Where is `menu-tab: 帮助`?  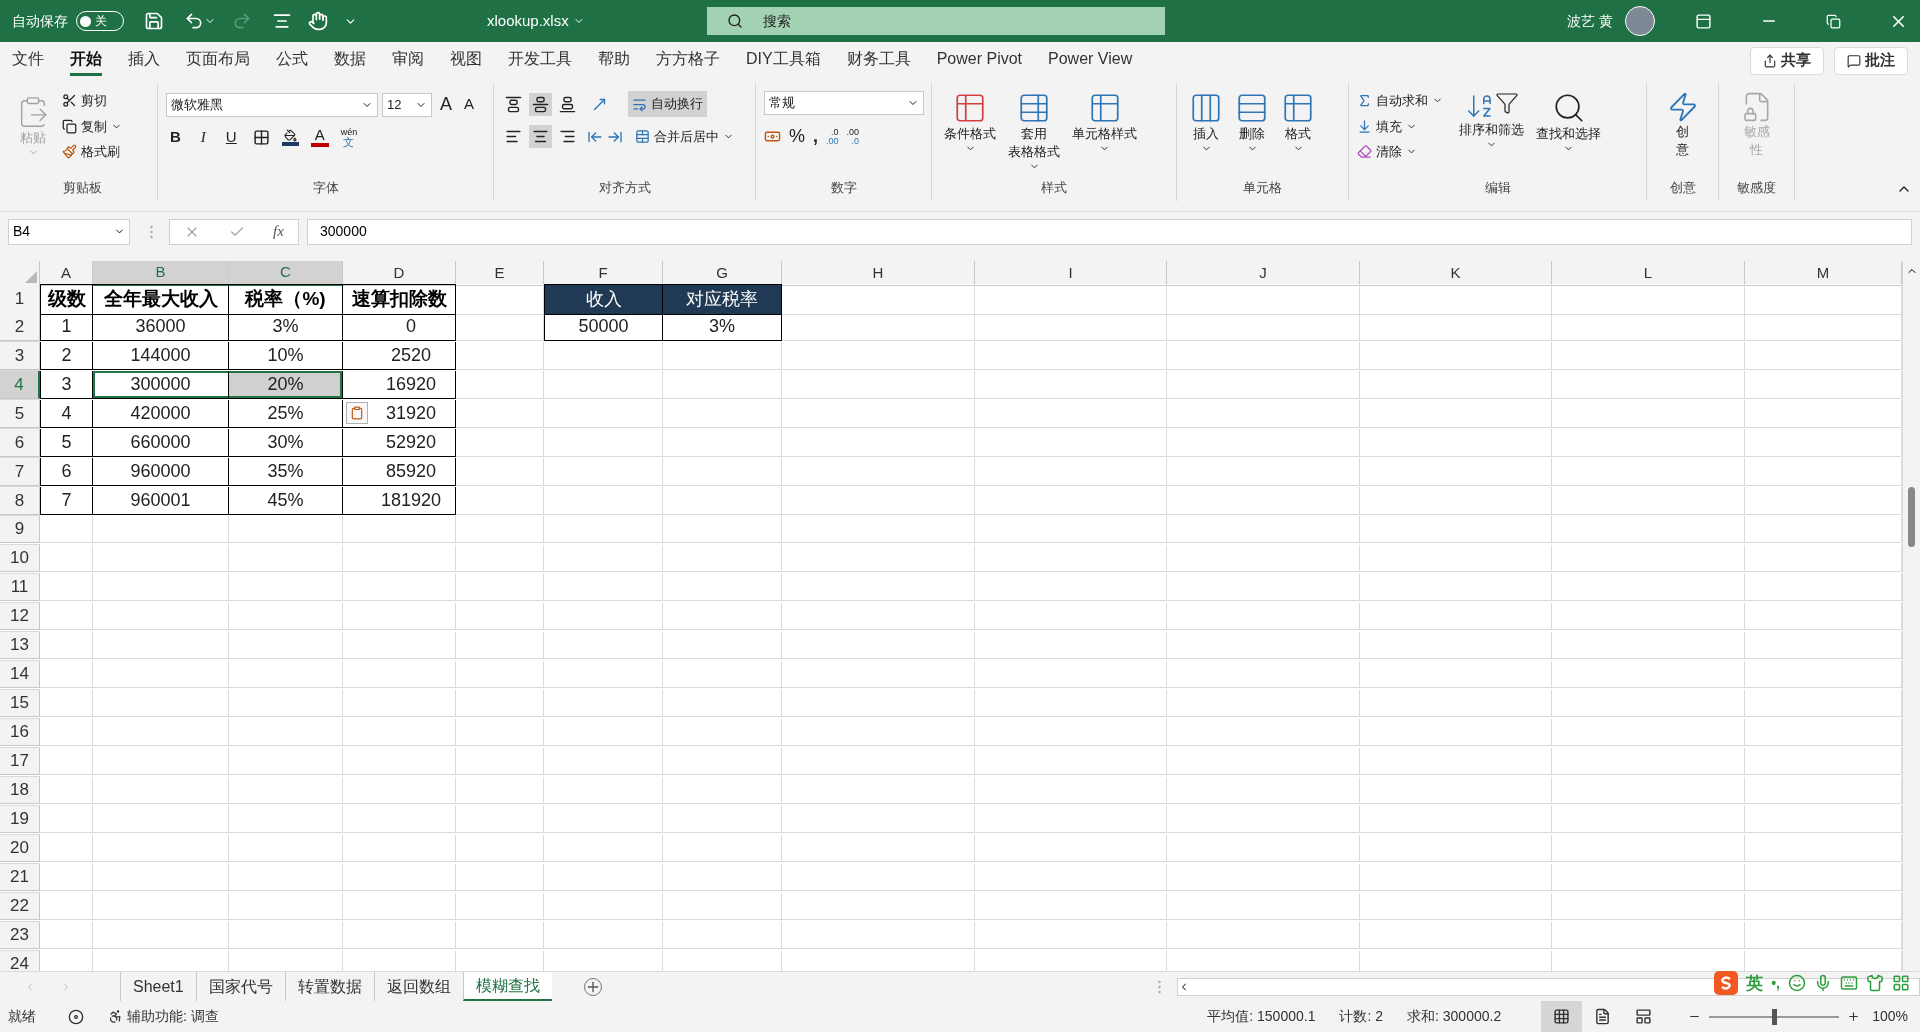
menu-tab: 帮助 is located at coordinates (614, 60).